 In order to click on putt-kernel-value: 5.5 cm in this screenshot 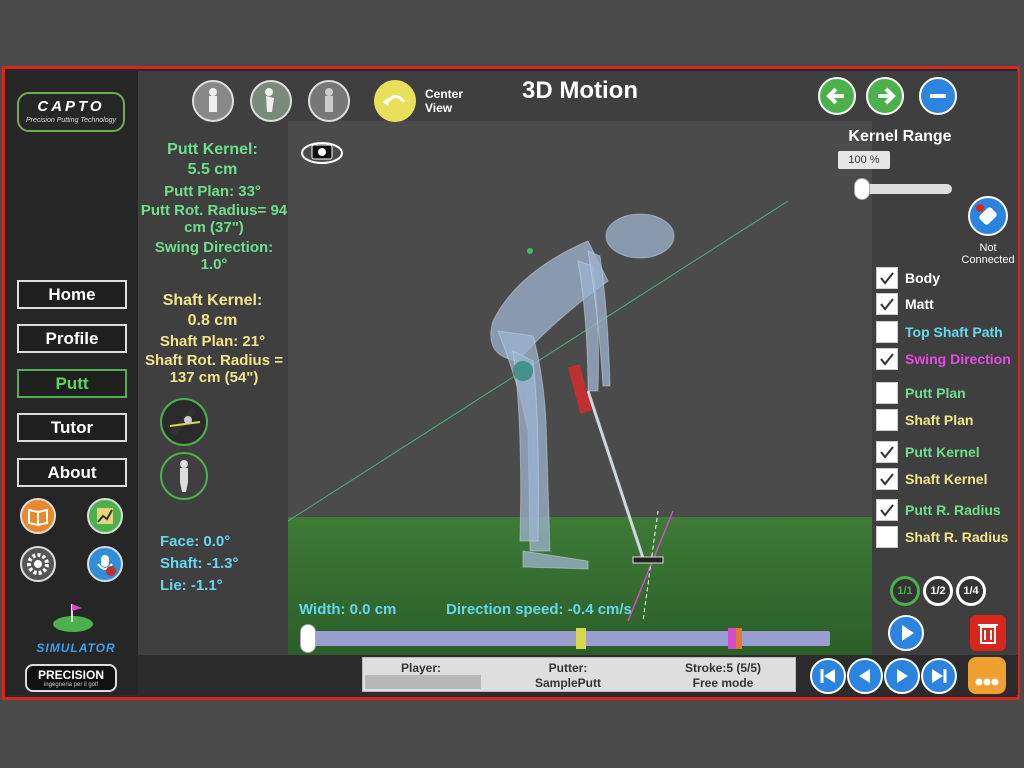, I will do `click(212, 169)`.